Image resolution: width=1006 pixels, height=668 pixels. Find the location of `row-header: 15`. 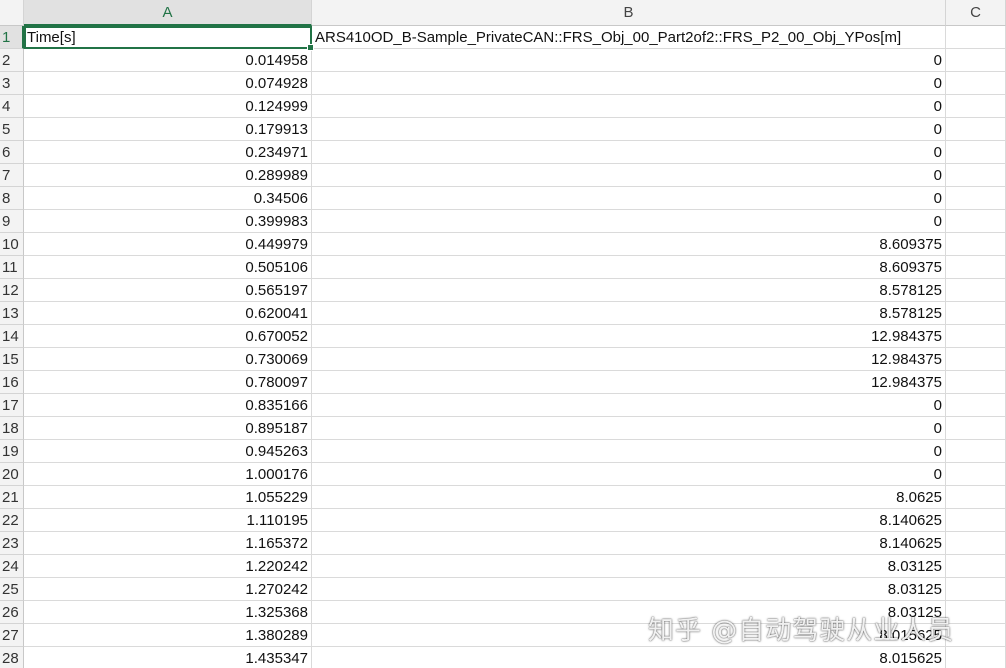

row-header: 15 is located at coordinates (12, 359).